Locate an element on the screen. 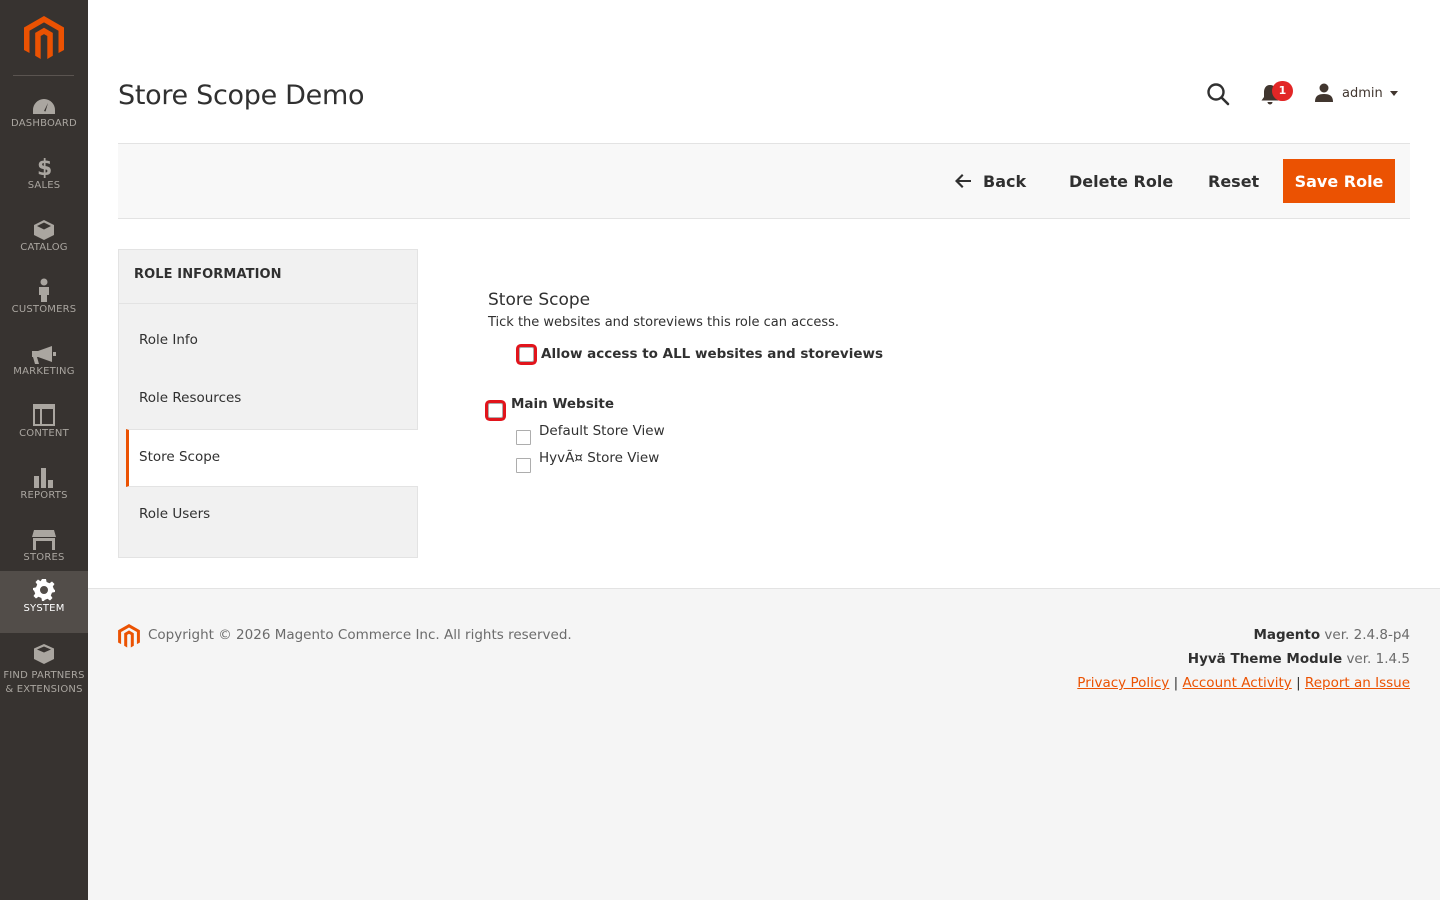 The width and height of the screenshot is (1440, 900). all-websites-checkbox is located at coordinates (526, 354).